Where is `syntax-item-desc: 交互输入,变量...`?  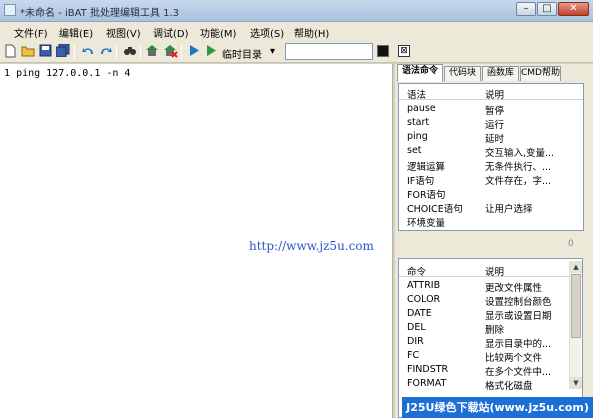 syntax-item-desc: 交互输入,变量... is located at coordinates (520, 153).